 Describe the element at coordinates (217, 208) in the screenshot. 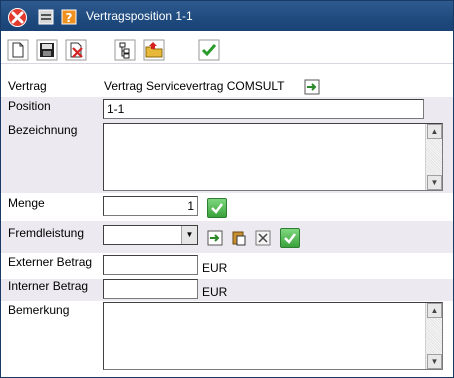

I see `menge-confirm-button` at that location.